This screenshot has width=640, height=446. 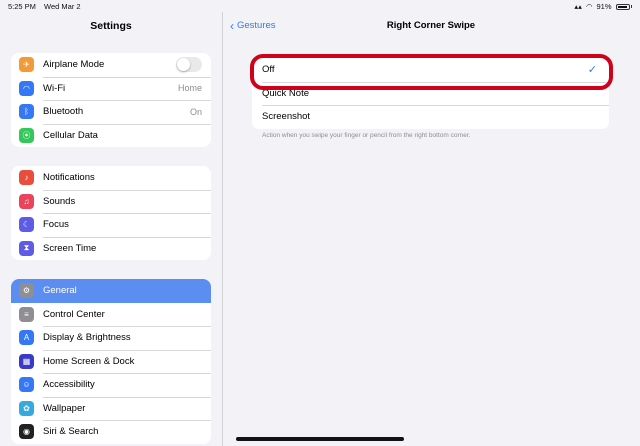 I want to click on status-left: 5:25 PM Wed Mar 2, so click(x=47, y=6).